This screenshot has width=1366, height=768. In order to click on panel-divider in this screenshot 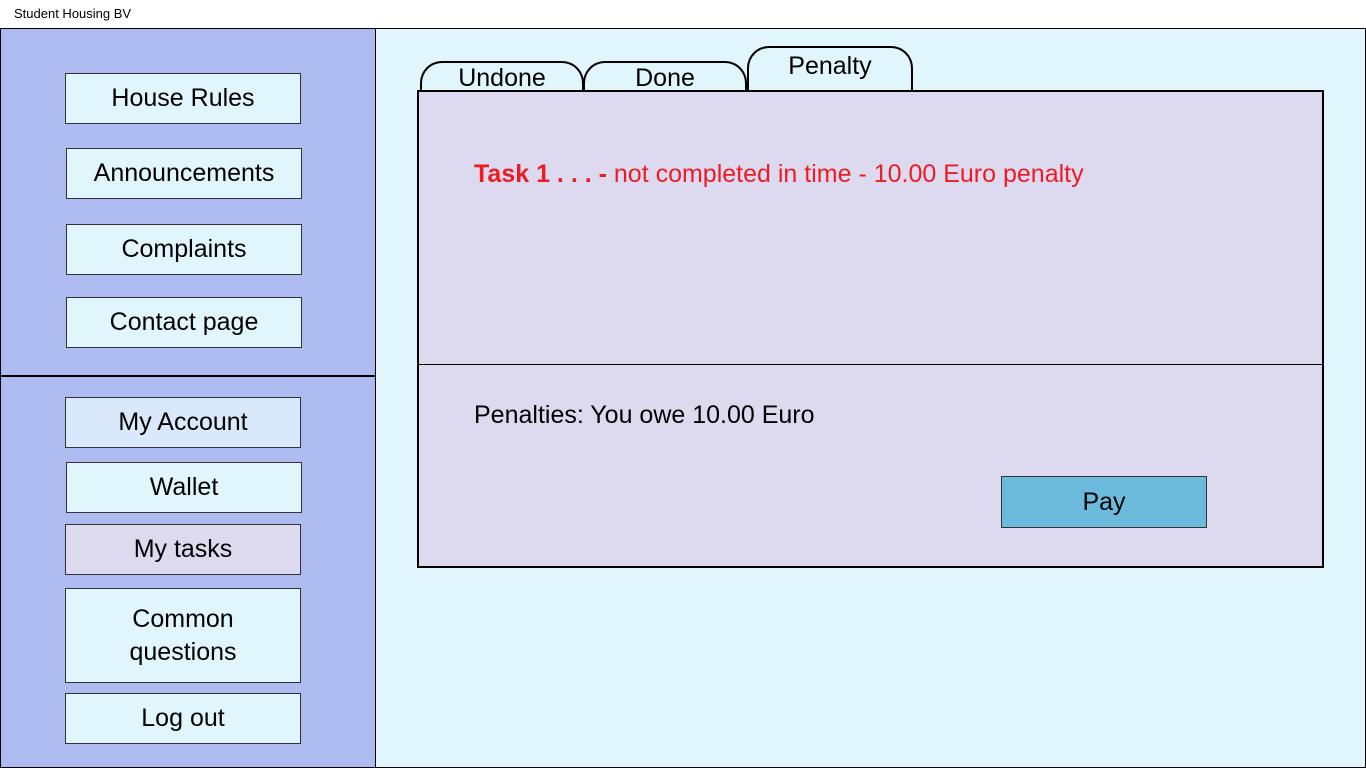, I will do `click(870, 364)`.